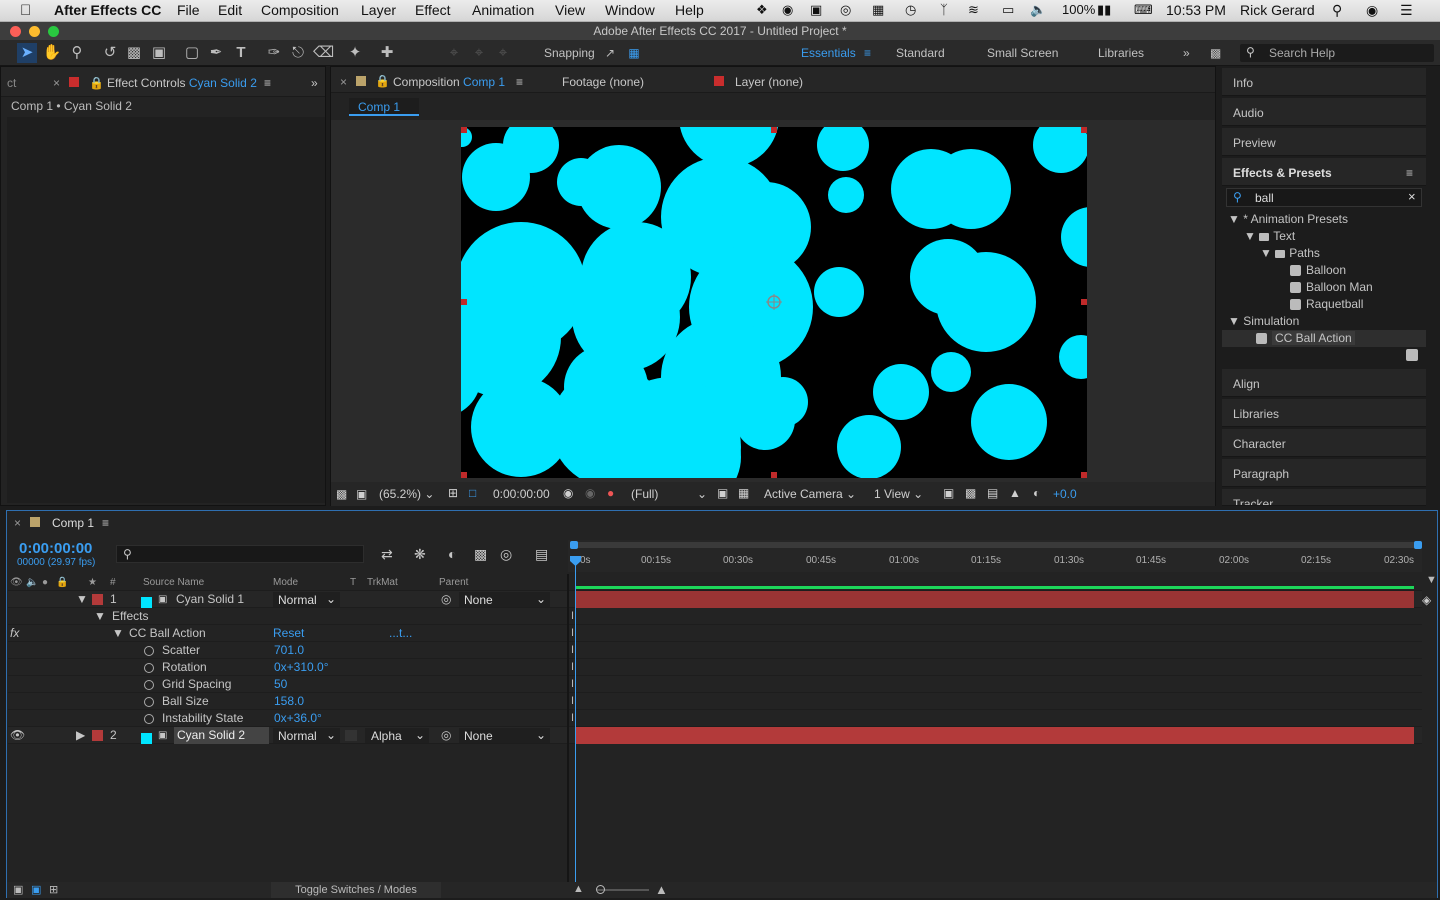 Image resolution: width=1440 pixels, height=900 pixels. Describe the element at coordinates (27, 53) in the screenshot. I see `selection-tool-icon: ➤` at that location.